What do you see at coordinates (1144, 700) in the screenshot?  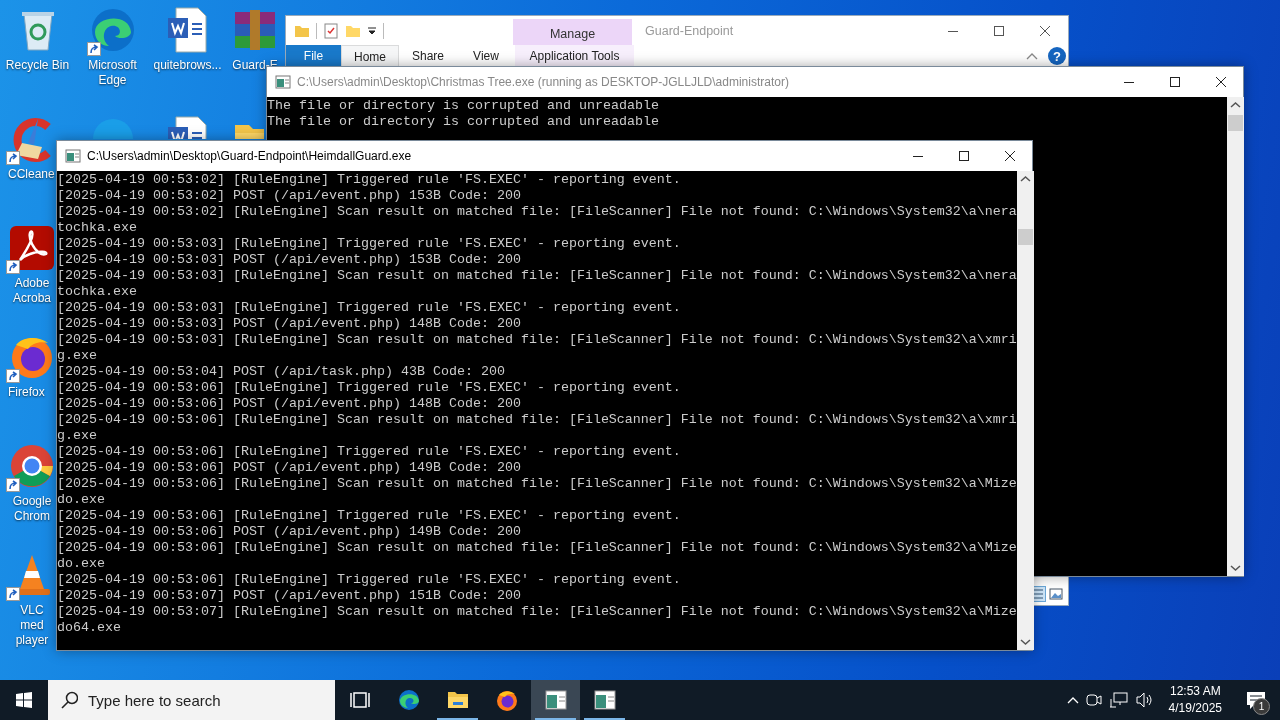 I see `volume-icon` at bounding box center [1144, 700].